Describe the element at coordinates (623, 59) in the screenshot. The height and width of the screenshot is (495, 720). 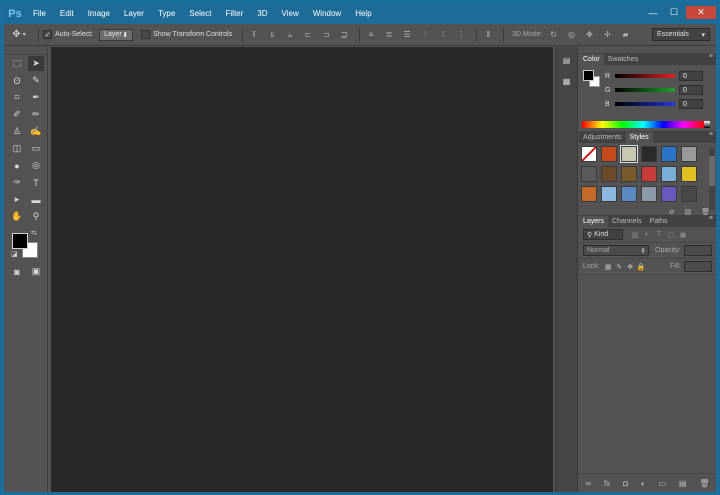
I see `tab-swatches: Swatches` at that location.